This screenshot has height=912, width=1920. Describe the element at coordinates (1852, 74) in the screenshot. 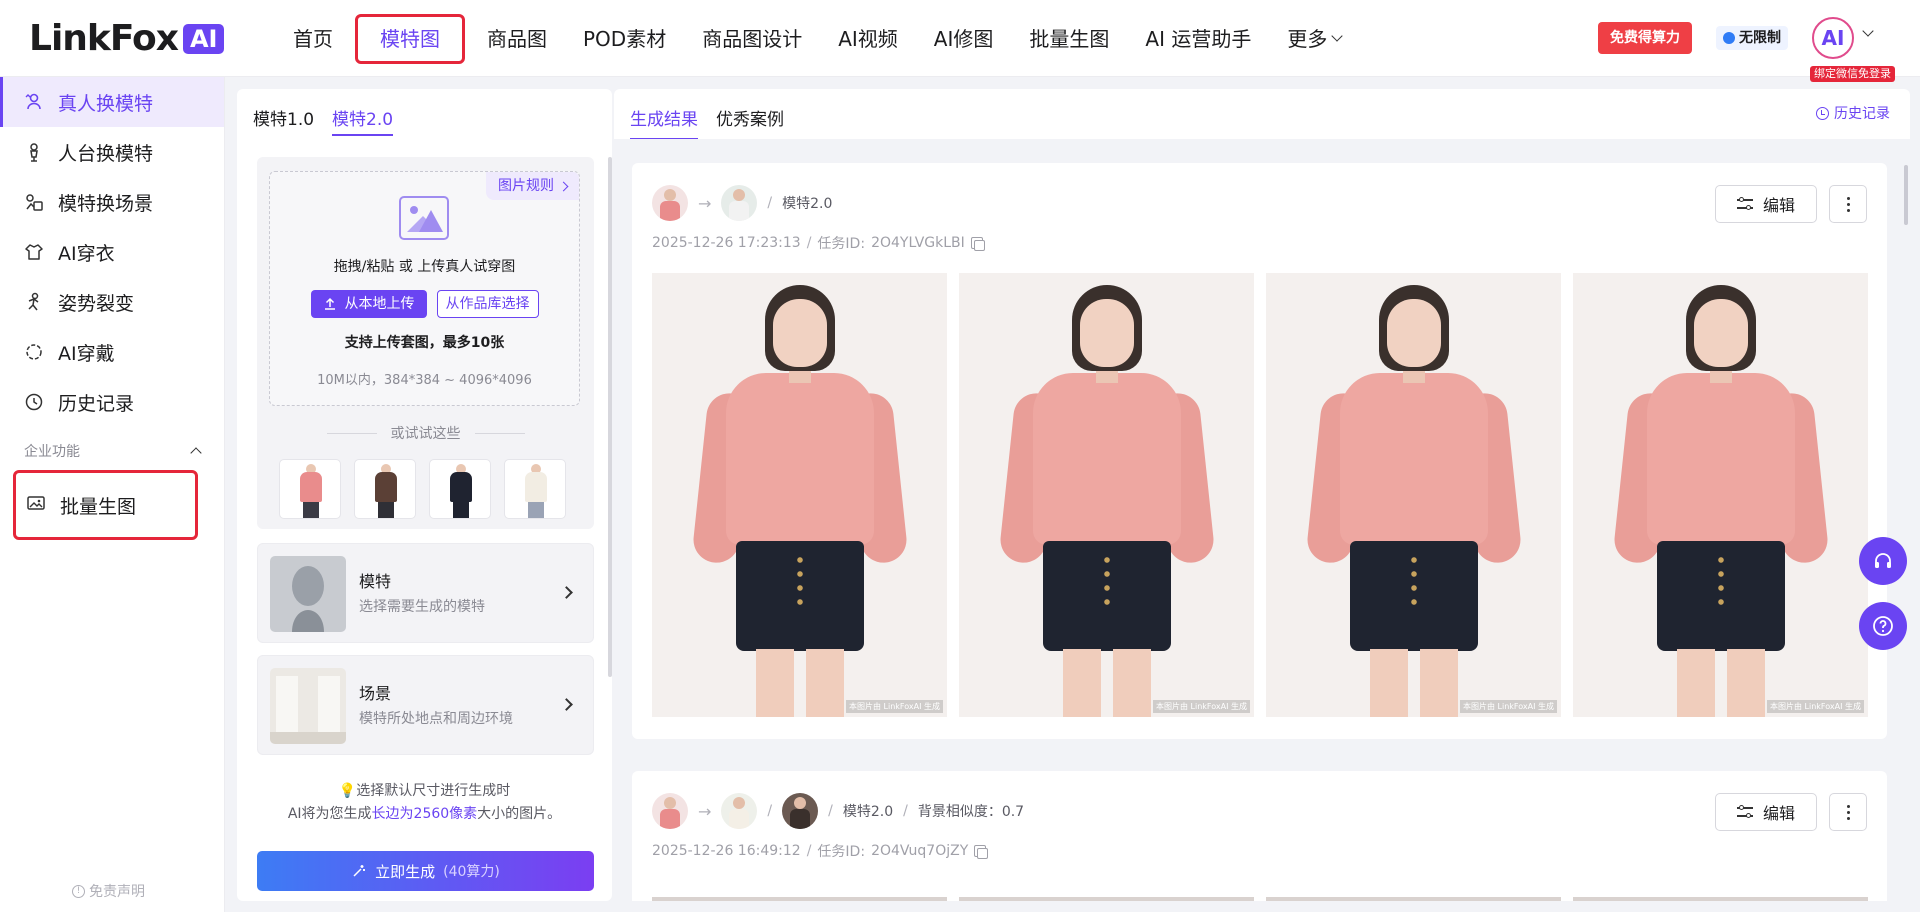

I see `bind-wechat-tip: 绑定微信免登录` at that location.